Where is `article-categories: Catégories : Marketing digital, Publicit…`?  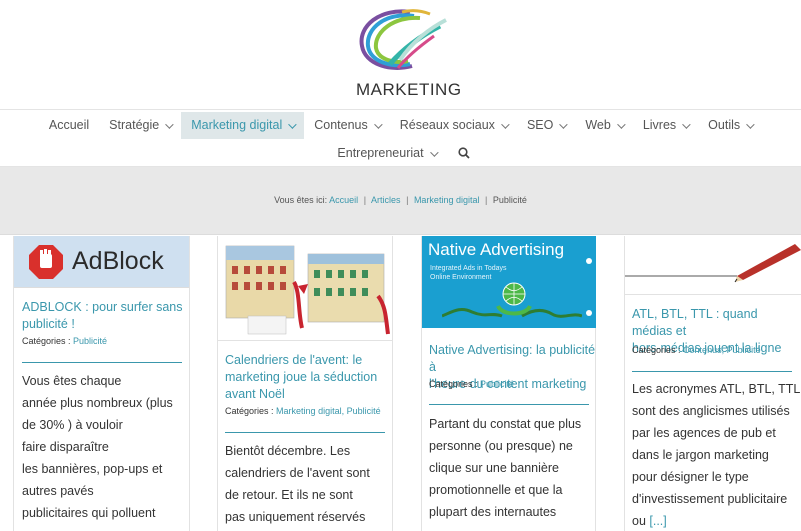 article-categories: Catégories : Marketing digital, Publicit… is located at coordinates (303, 411).